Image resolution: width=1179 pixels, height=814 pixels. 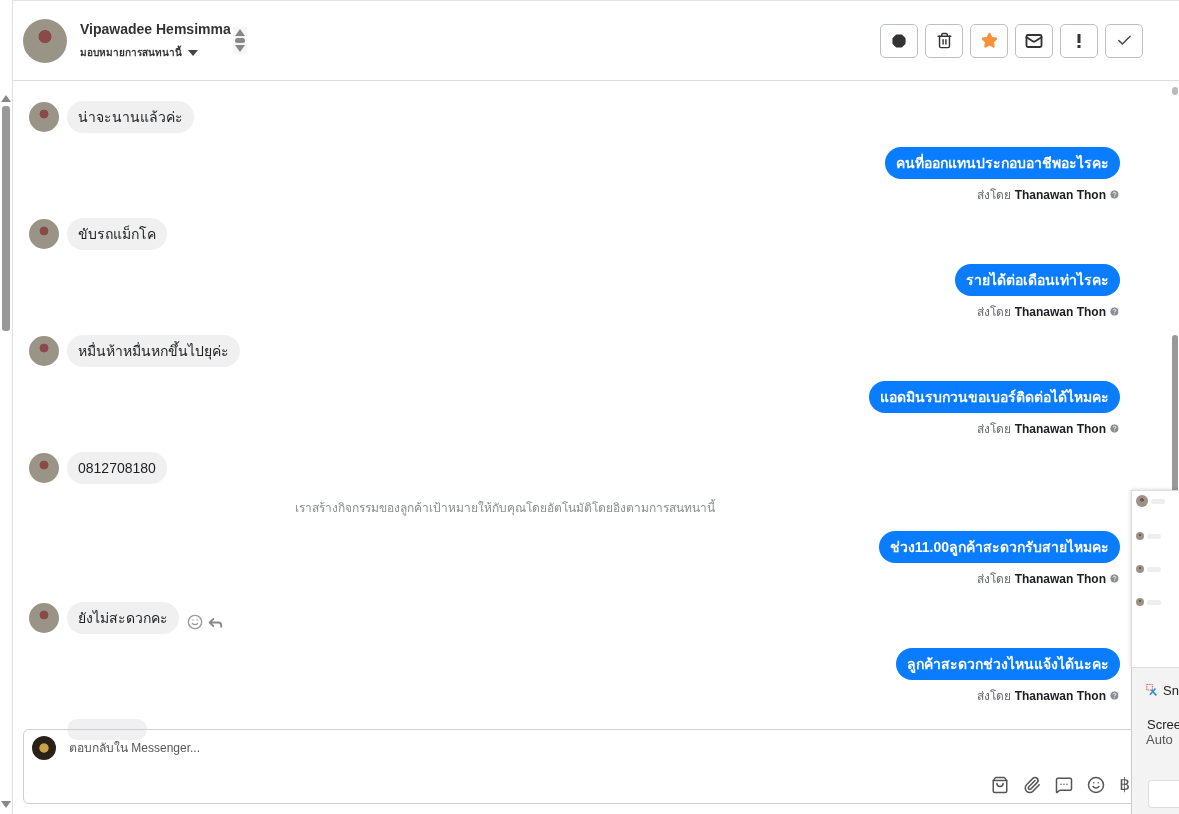 I want to click on scroll-up-icon, so click(x=6, y=98).